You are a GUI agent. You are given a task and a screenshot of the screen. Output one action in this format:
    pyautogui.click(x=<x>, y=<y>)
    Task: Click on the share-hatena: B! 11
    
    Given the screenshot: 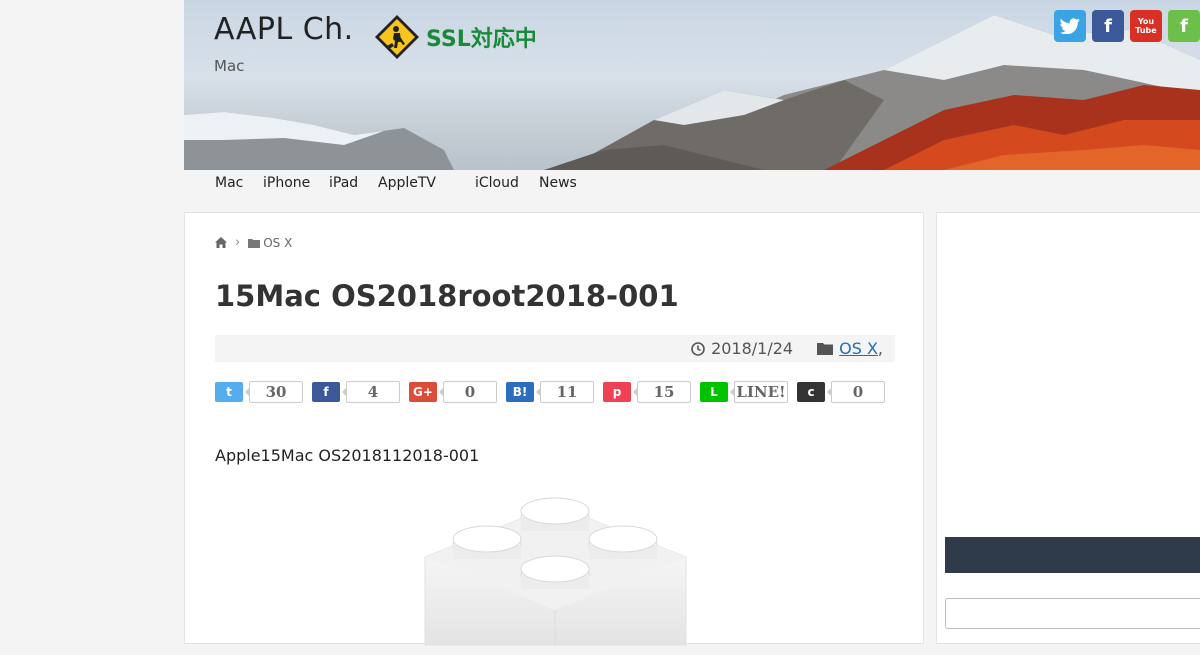 What is the action you would take?
    pyautogui.click(x=550, y=392)
    